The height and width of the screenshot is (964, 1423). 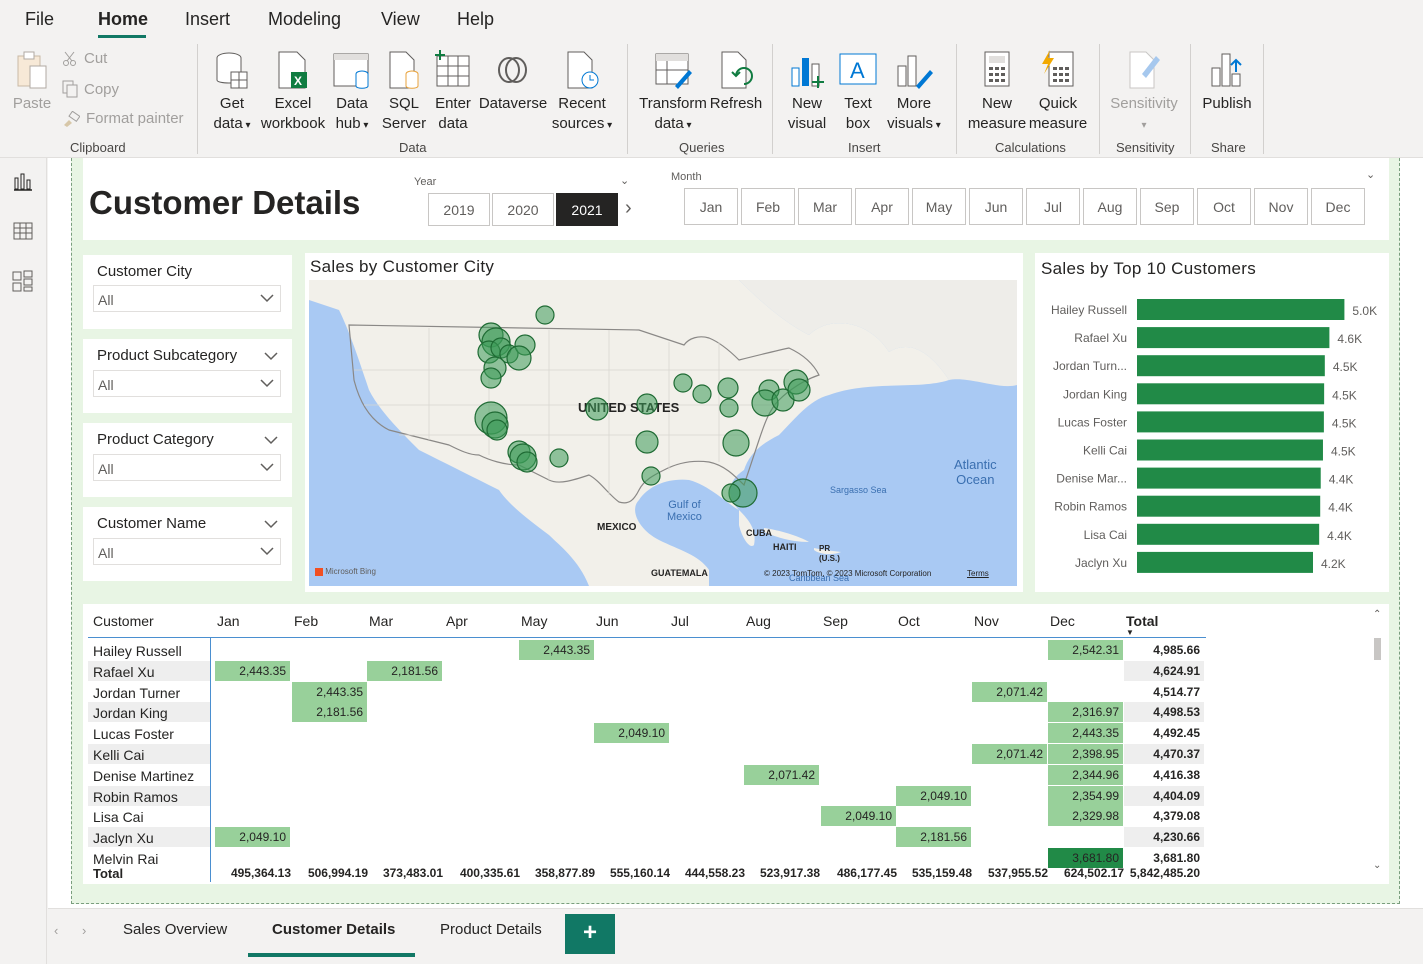 I want to click on row-customer-name: Rafael Xu, so click(x=123, y=672).